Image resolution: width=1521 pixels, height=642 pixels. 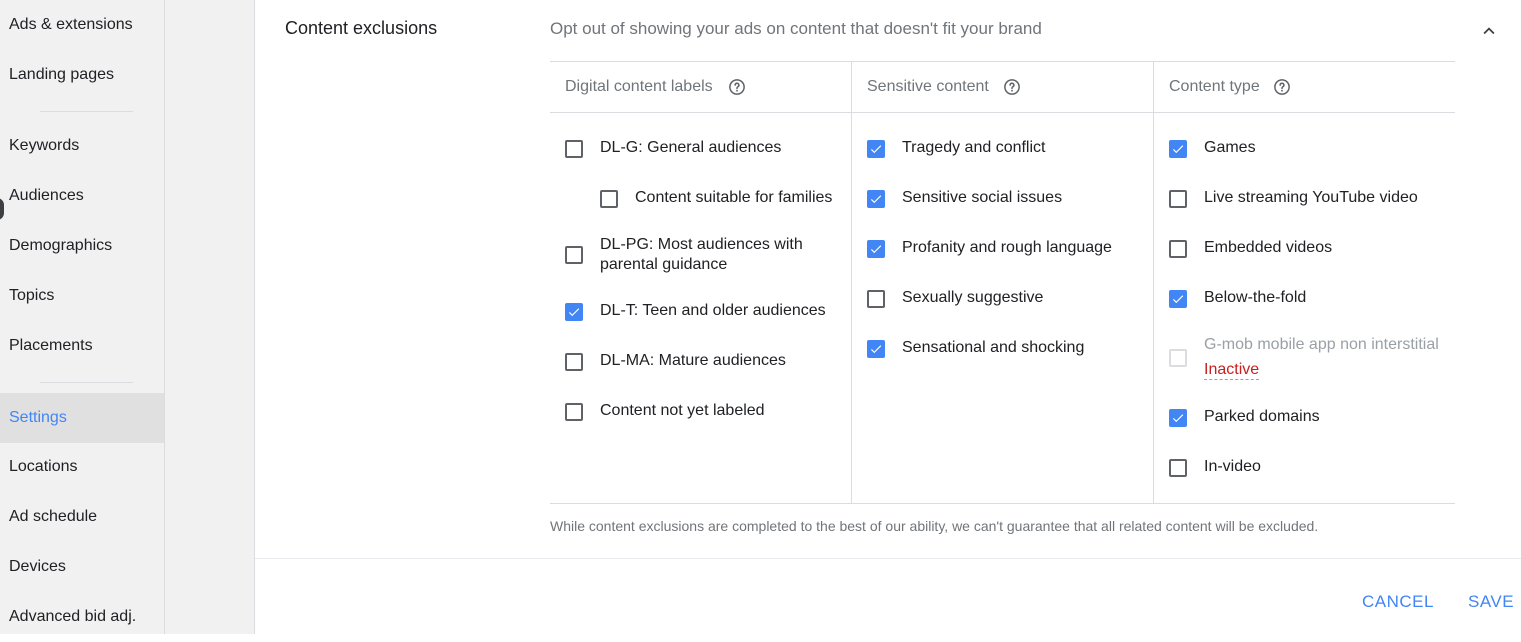 I want to click on option-label: G-mob mobile app non interstitial, so click(x=1321, y=344).